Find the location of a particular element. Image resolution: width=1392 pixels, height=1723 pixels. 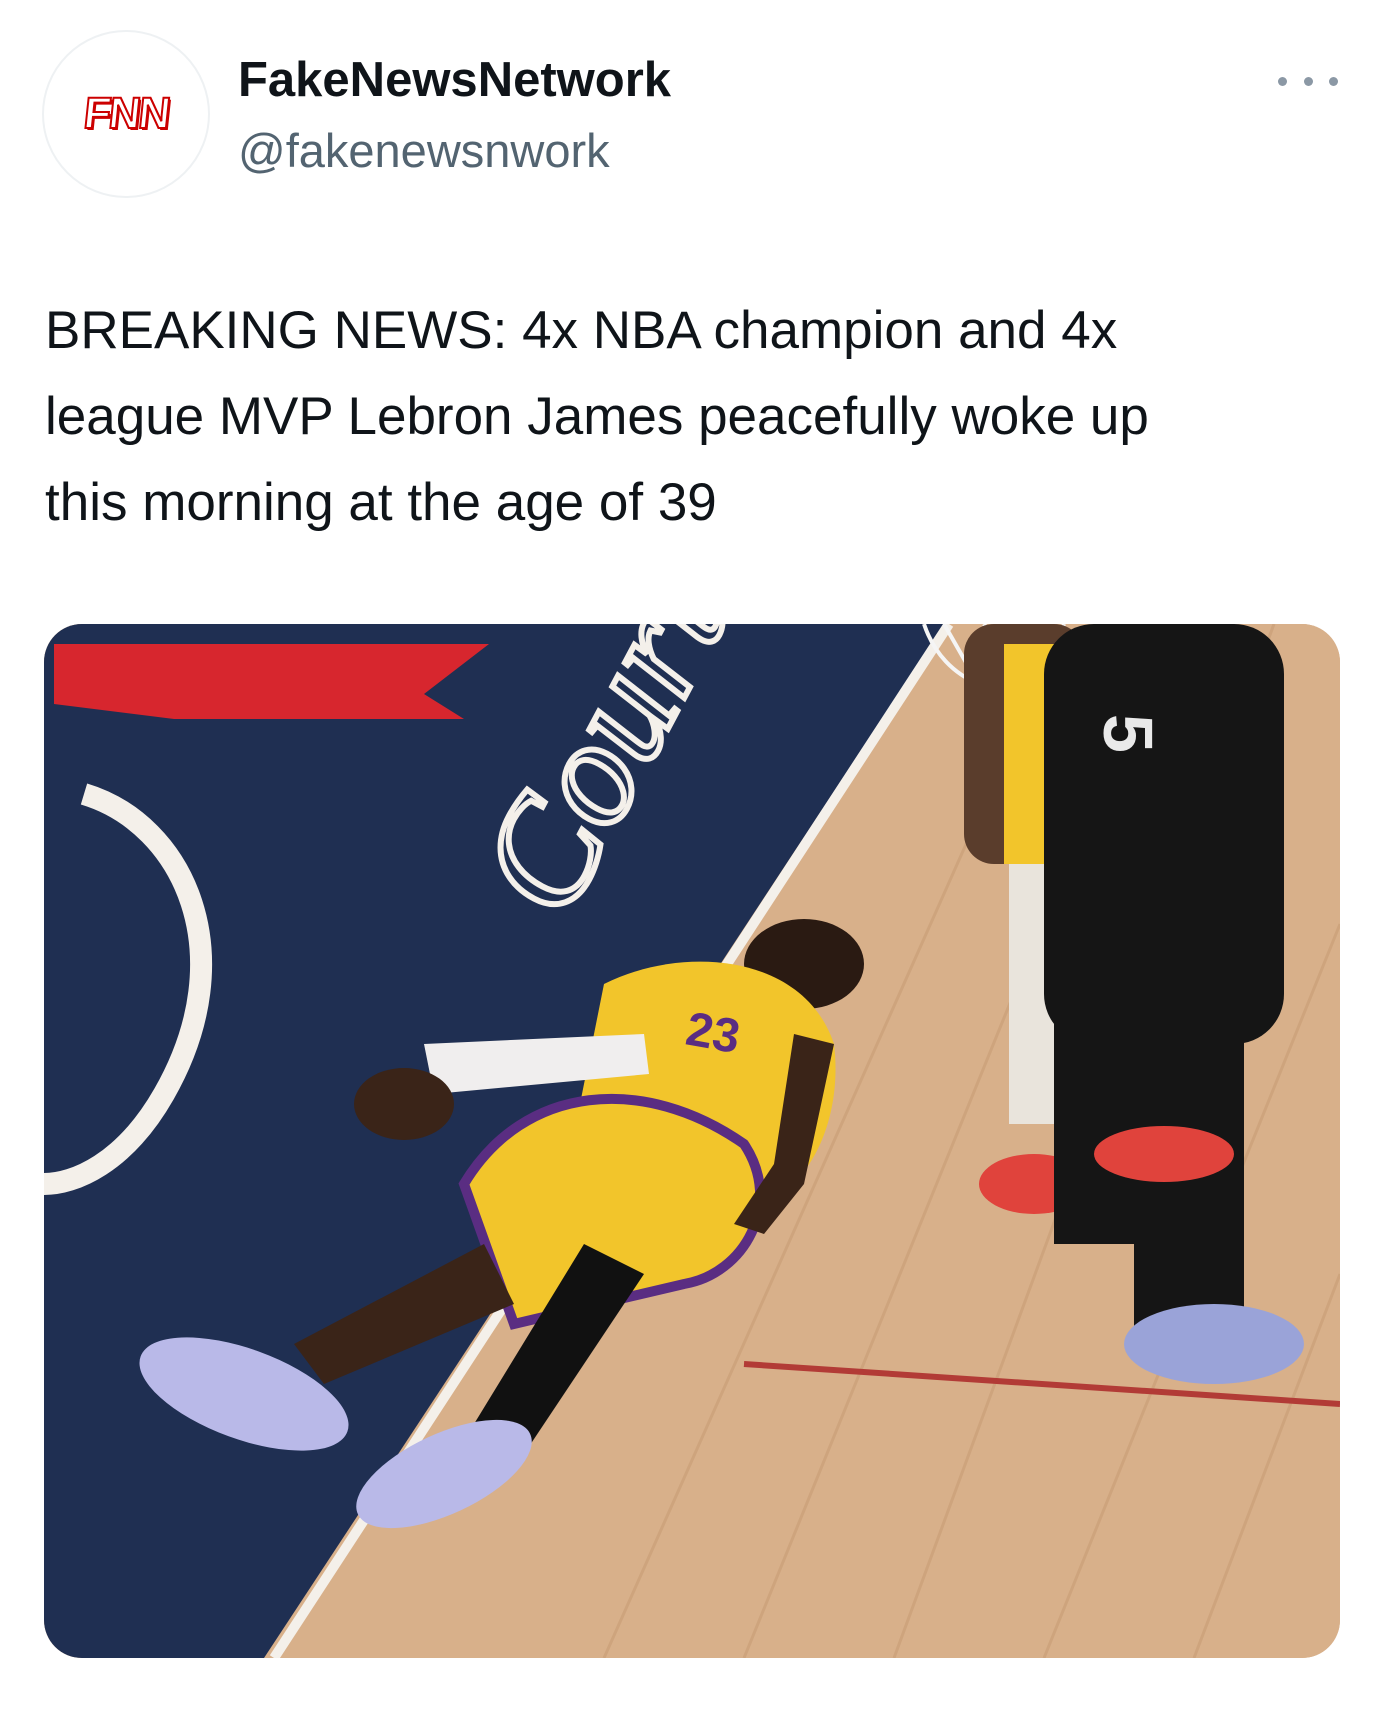

tweet-text-line: this morning at the age of 39 is located at coordinates (381, 502).